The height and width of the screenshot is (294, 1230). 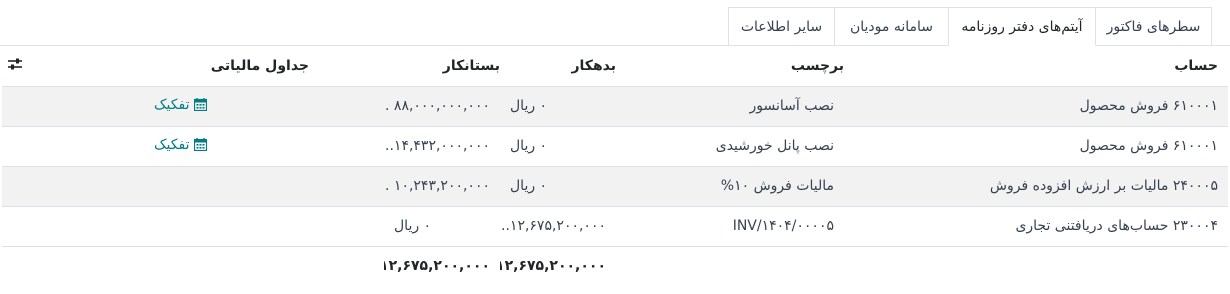 I want to click on tab-taxpayer-system: سامانه مودیان, so click(x=891, y=26).